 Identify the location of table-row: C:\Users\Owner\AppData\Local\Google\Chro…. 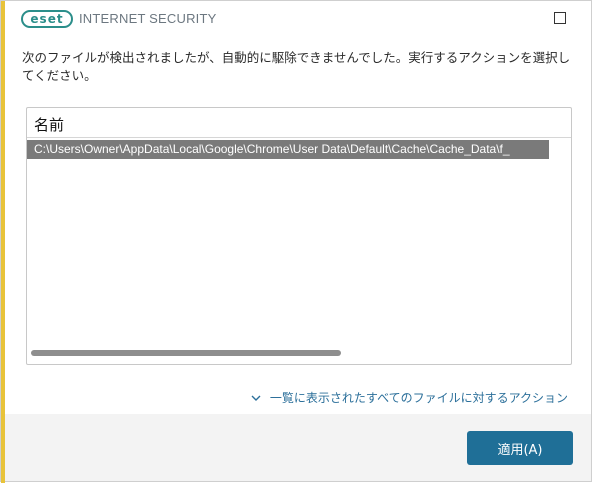
(288, 149).